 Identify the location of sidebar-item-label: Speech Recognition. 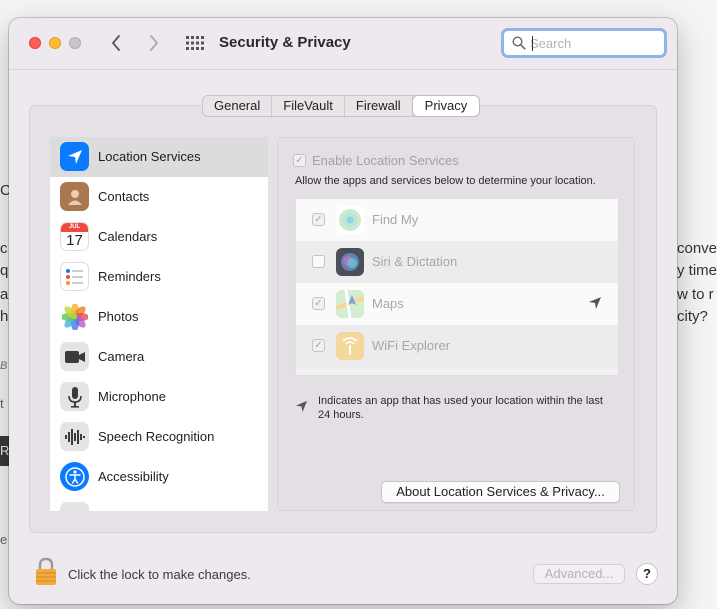
(156, 436).